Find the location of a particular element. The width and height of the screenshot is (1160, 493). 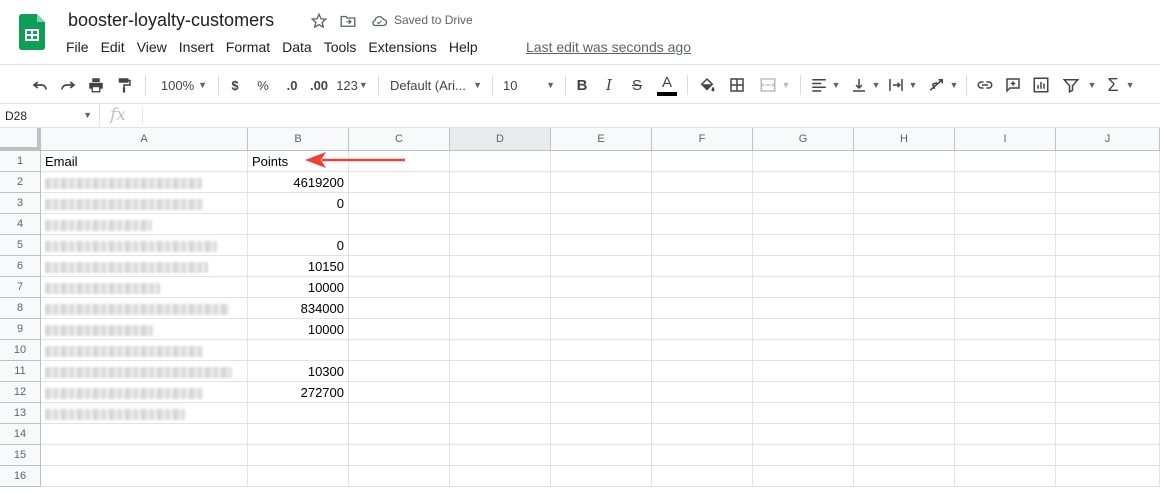

cell-a12 is located at coordinates (144, 392).